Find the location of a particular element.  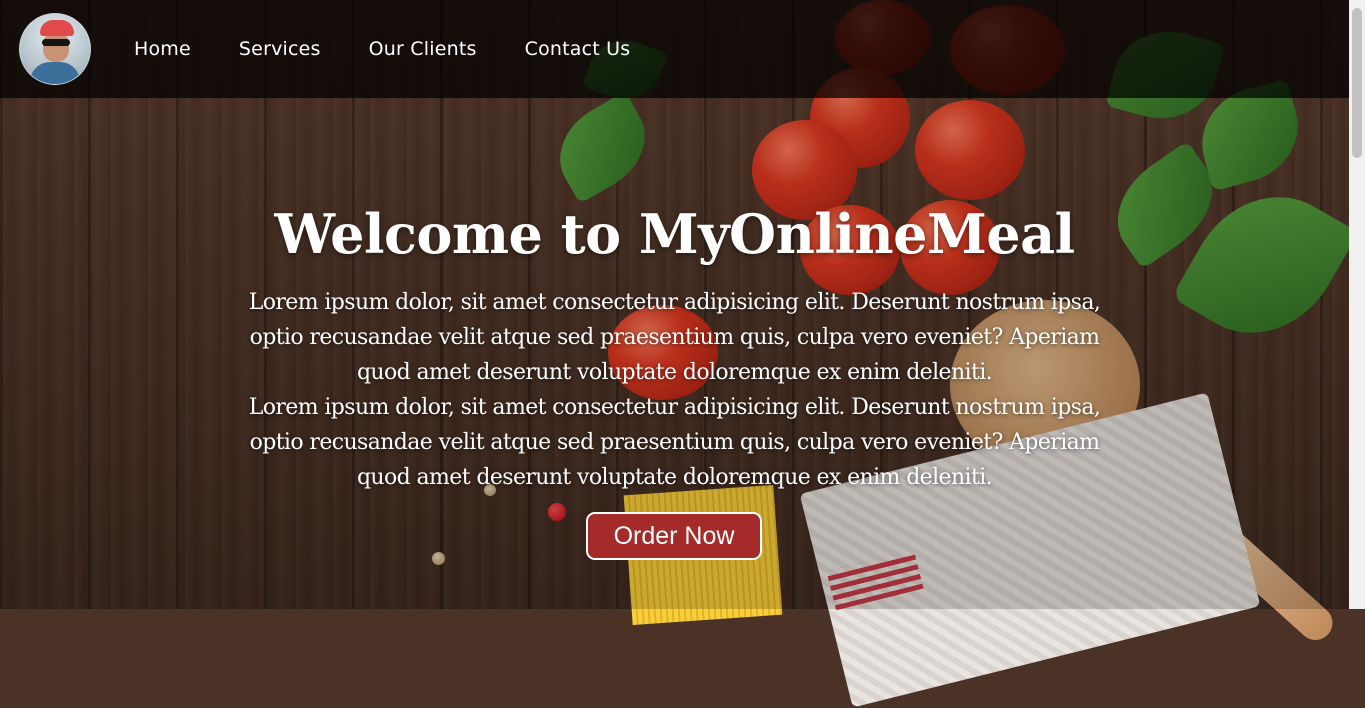

nav-link-home: Home is located at coordinates (162, 49).